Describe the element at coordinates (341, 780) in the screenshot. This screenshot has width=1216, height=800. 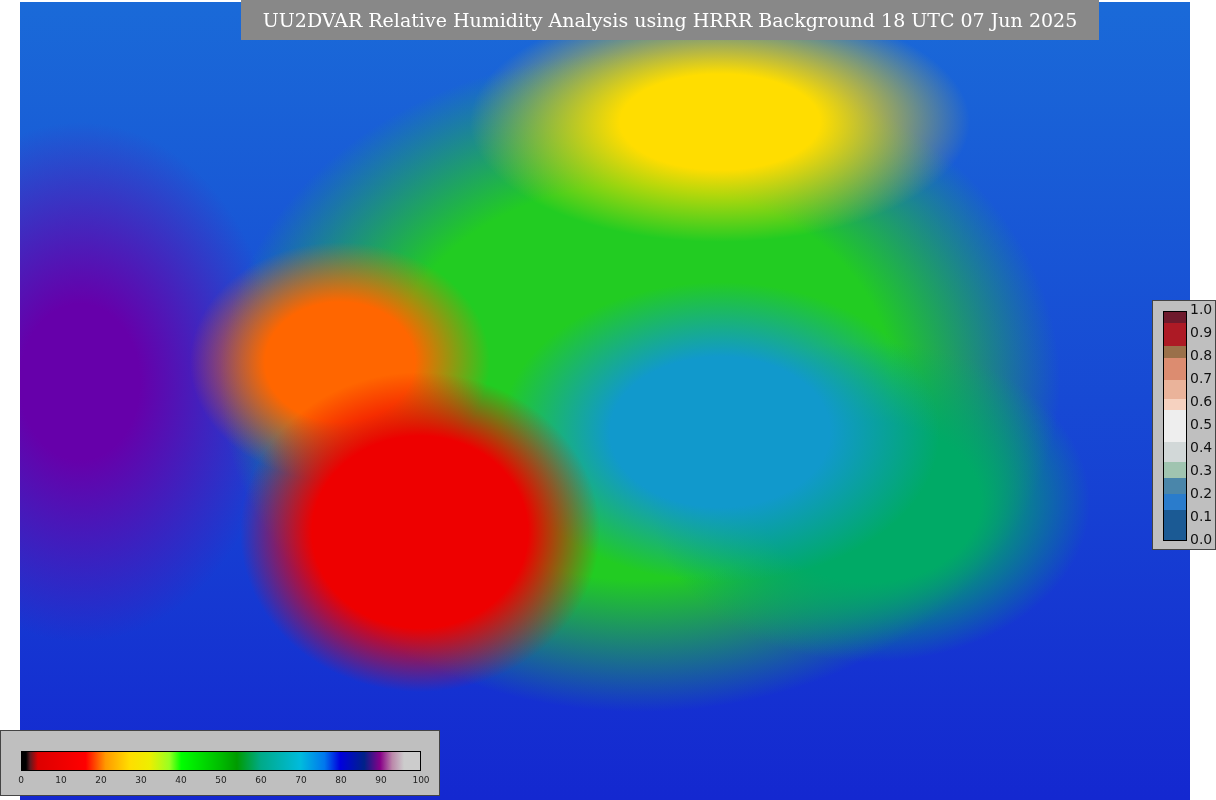
I see `colorbar-tick-label: 80` at that location.